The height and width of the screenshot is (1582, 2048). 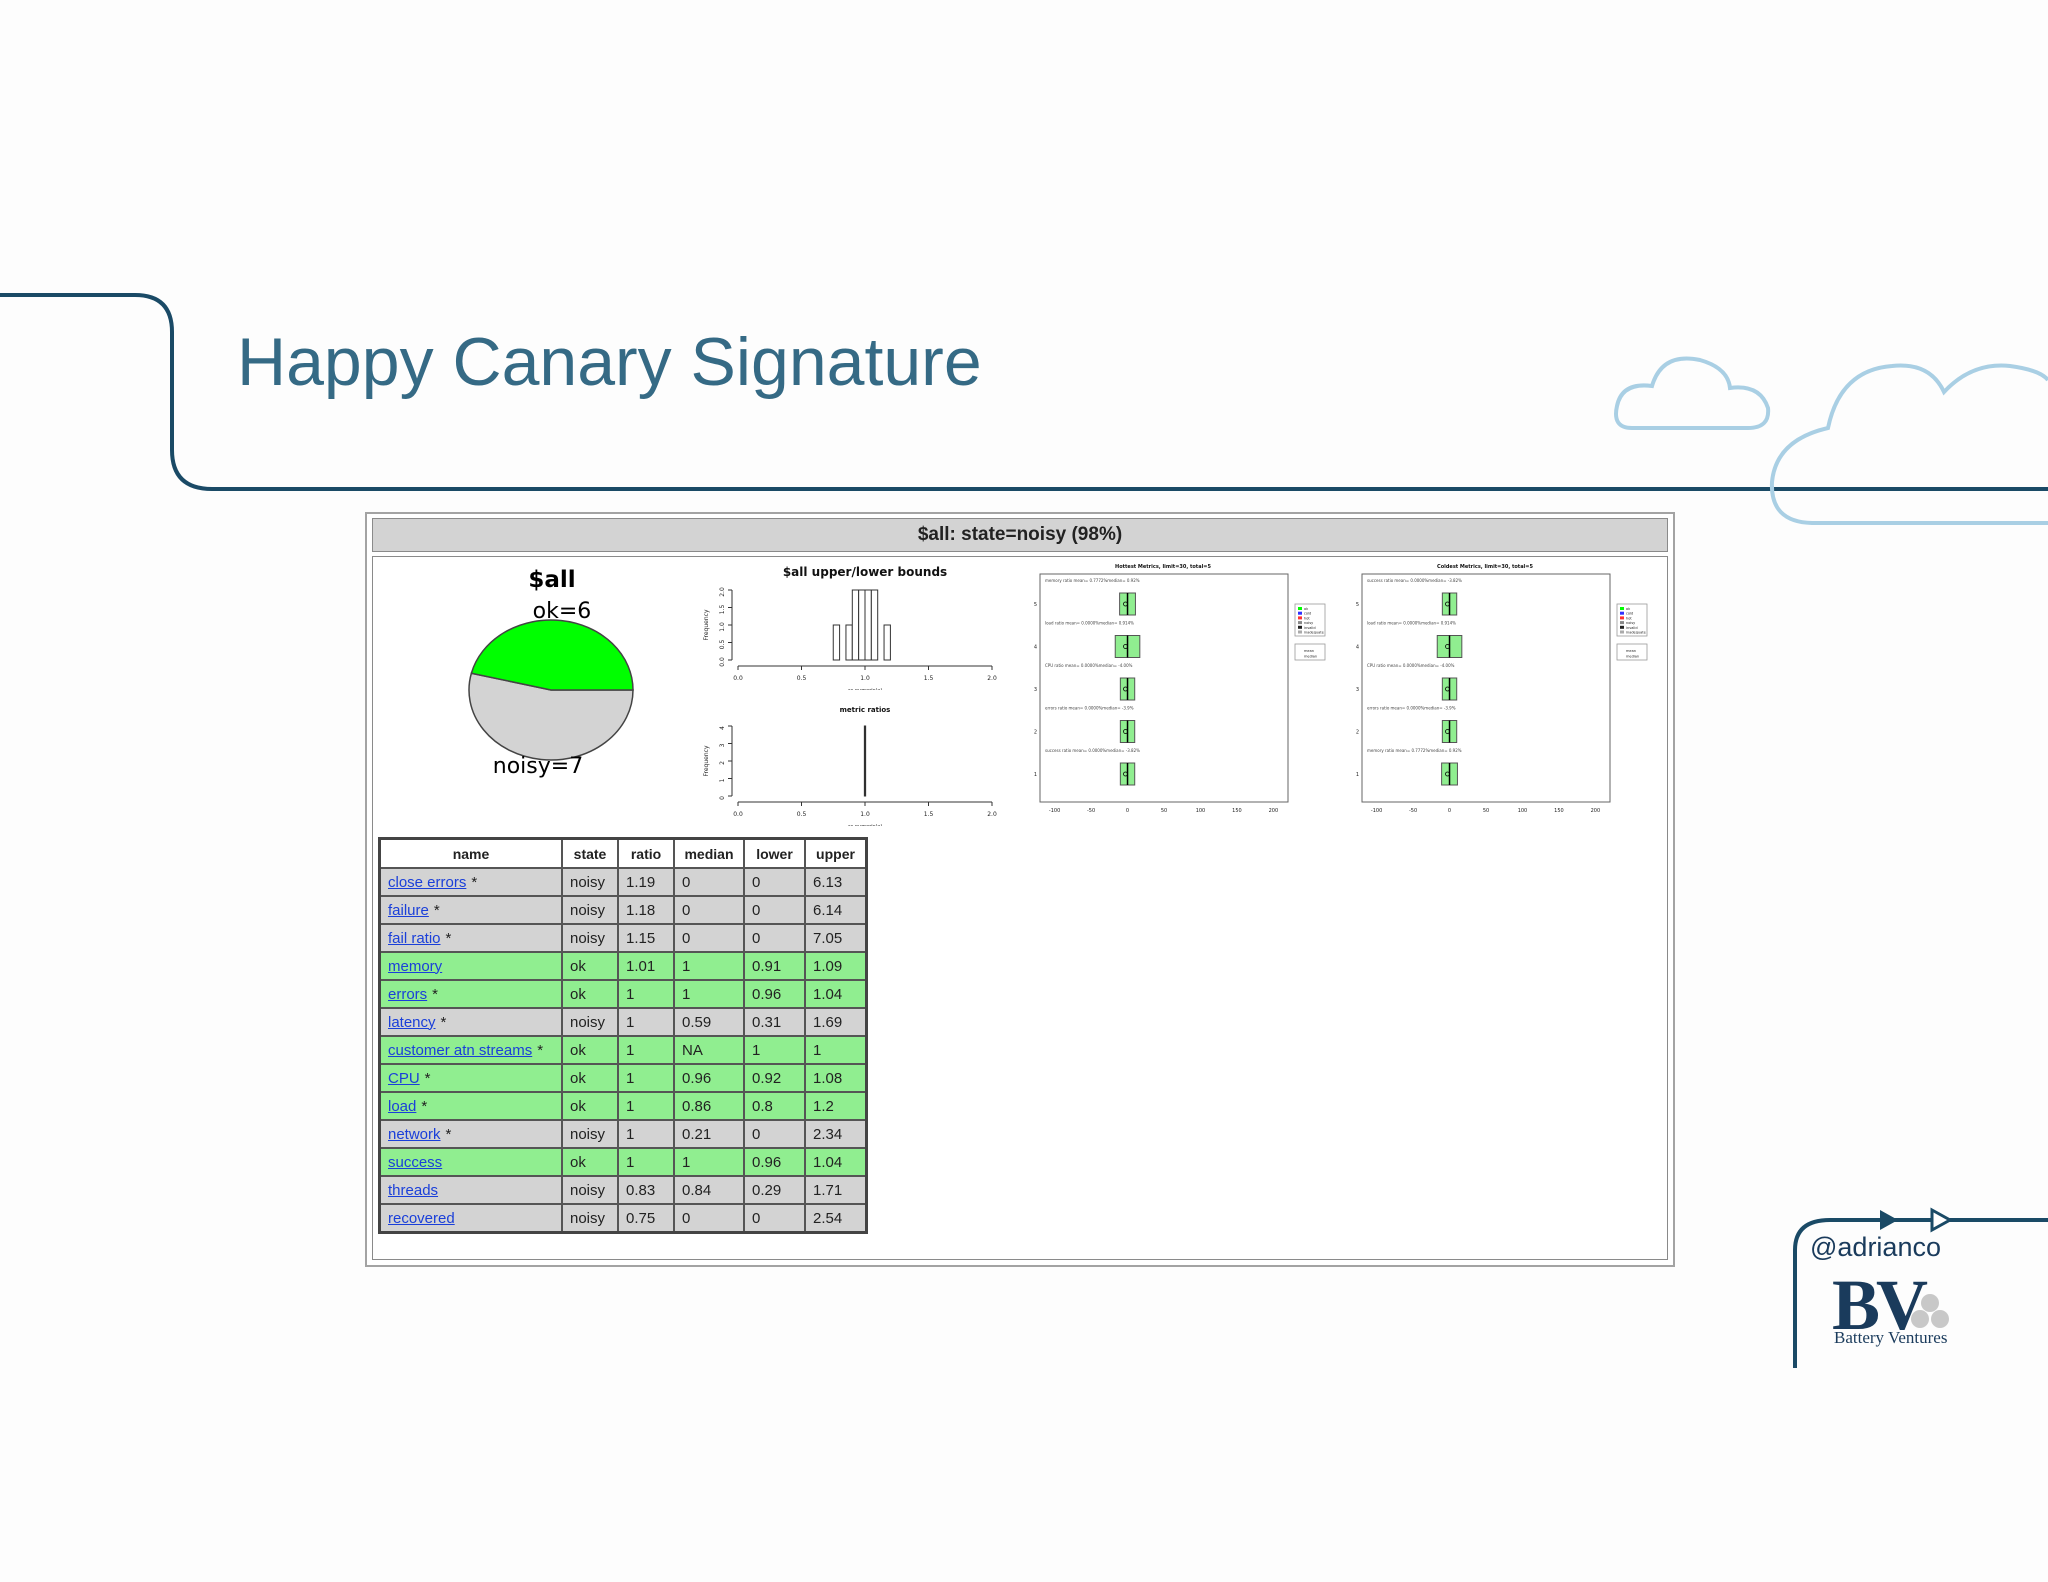 I want to click on metric-link: fail ratio, so click(x=414, y=938).